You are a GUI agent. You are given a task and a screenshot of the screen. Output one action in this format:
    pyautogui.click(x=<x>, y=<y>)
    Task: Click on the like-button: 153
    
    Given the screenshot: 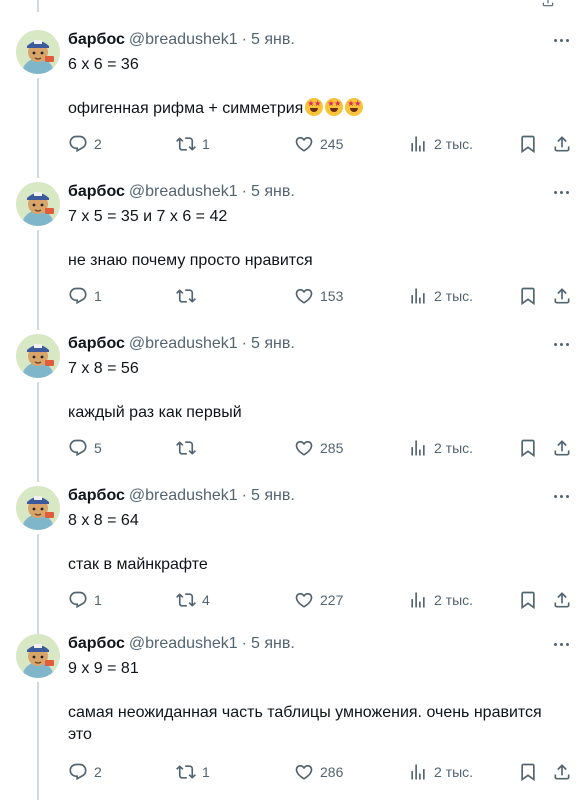 What is the action you would take?
    pyautogui.click(x=318, y=296)
    